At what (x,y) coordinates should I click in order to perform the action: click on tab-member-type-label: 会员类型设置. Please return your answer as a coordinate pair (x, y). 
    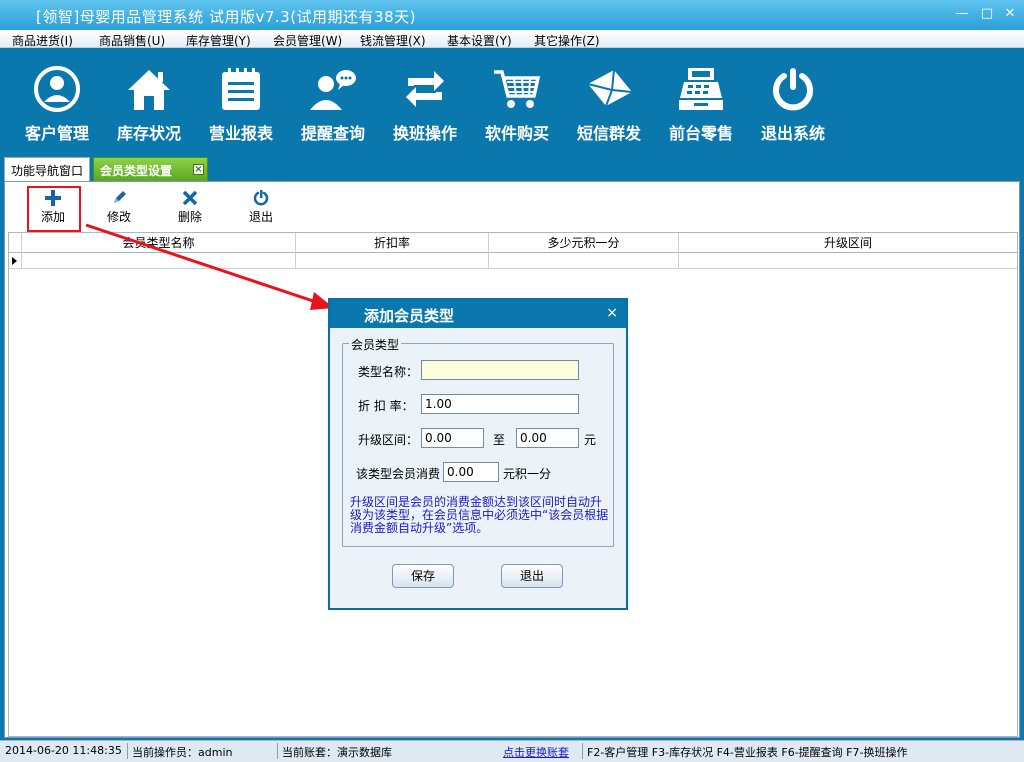
    Looking at the image, I should click on (136, 171).